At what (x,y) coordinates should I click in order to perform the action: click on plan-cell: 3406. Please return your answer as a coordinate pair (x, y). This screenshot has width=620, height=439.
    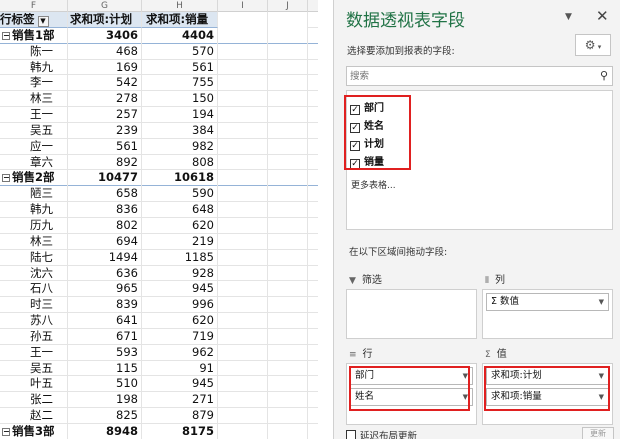
    Looking at the image, I should click on (105, 35).